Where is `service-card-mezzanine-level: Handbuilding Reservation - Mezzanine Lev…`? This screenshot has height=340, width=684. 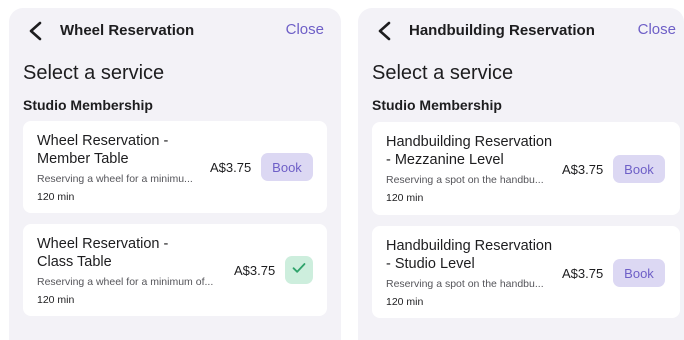
service-card-mezzanine-level: Handbuilding Reservation - Mezzanine Lev… is located at coordinates (526, 168).